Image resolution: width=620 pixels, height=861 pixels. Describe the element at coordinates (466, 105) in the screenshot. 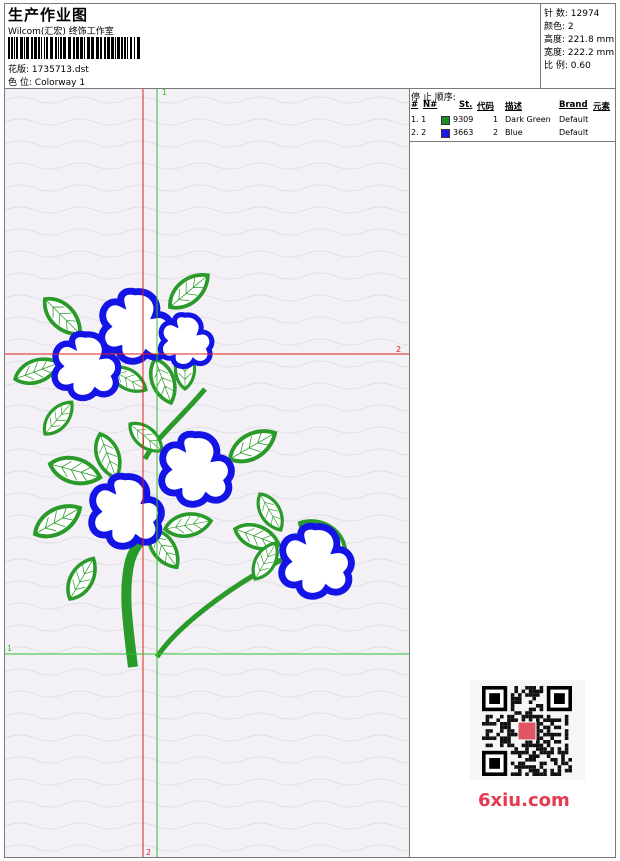

I see `col-st: St.` at that location.